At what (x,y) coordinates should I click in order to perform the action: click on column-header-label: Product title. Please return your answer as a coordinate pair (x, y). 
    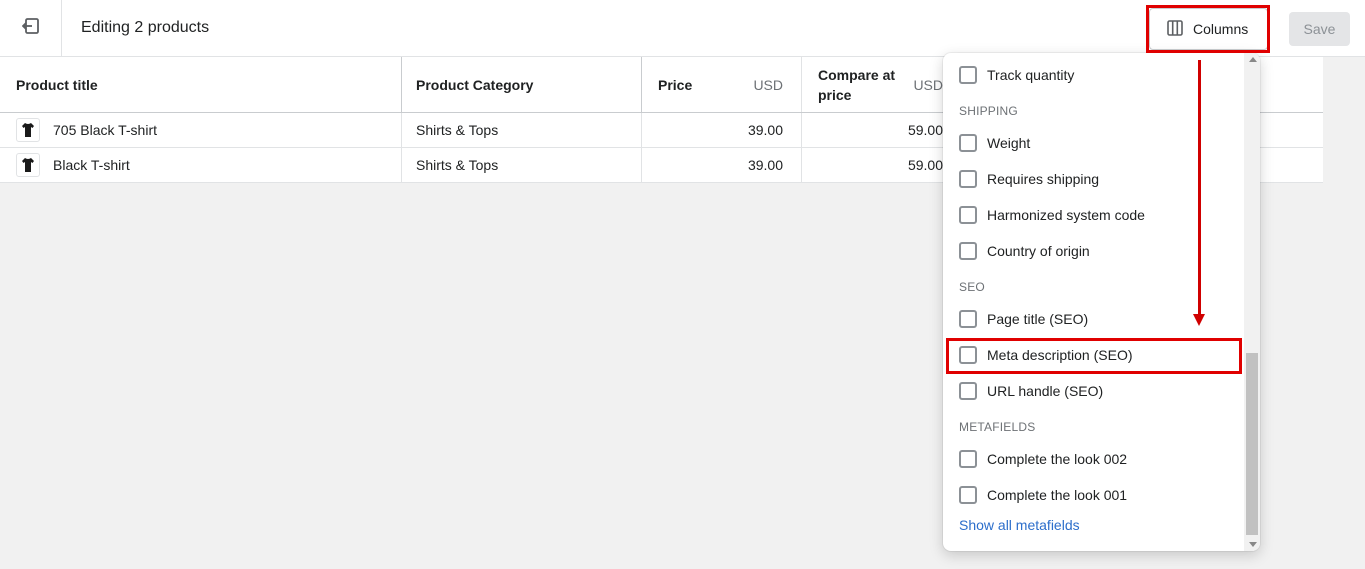
    Looking at the image, I should click on (57, 84).